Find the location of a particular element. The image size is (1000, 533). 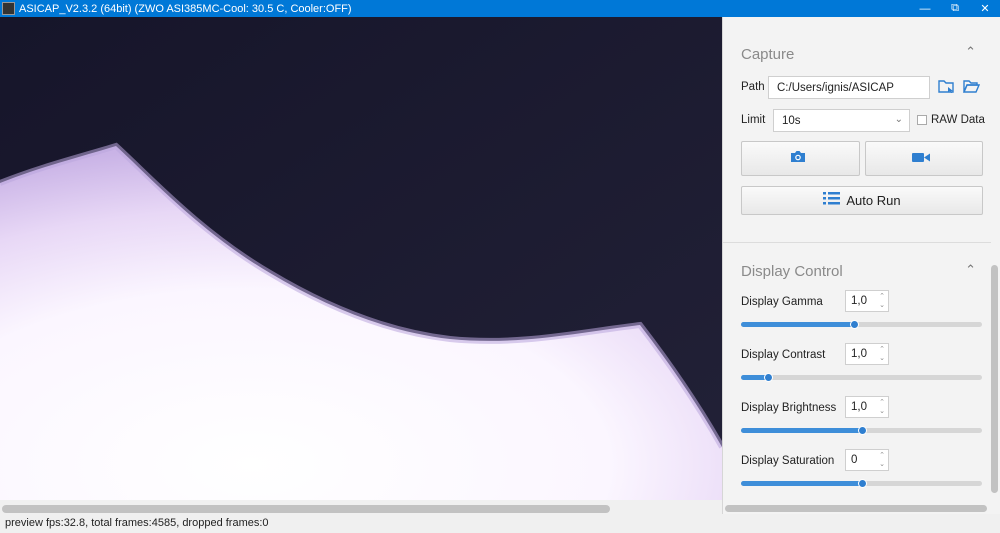

limit-select-value: 10s is located at coordinates (791, 121).